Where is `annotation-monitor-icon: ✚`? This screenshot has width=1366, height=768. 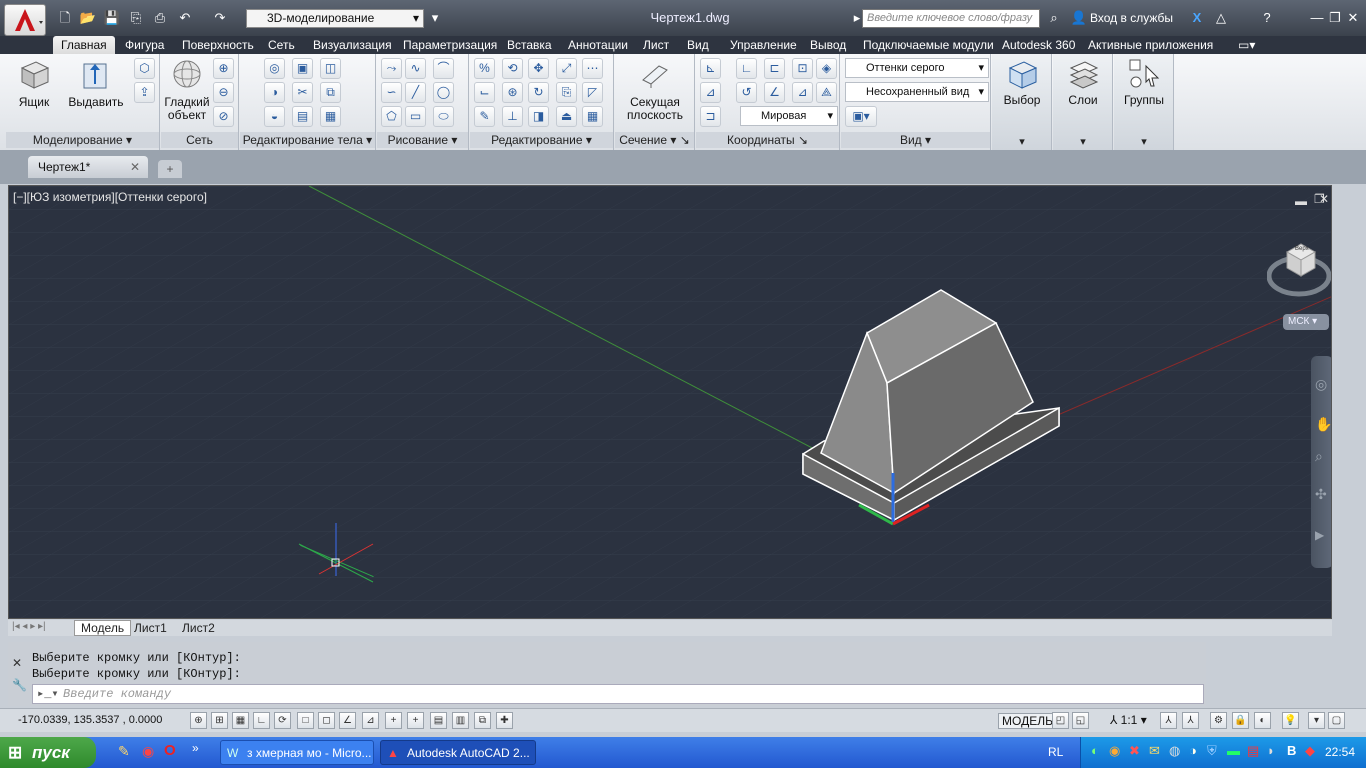
annotation-monitor-icon: ✚ is located at coordinates (504, 720).